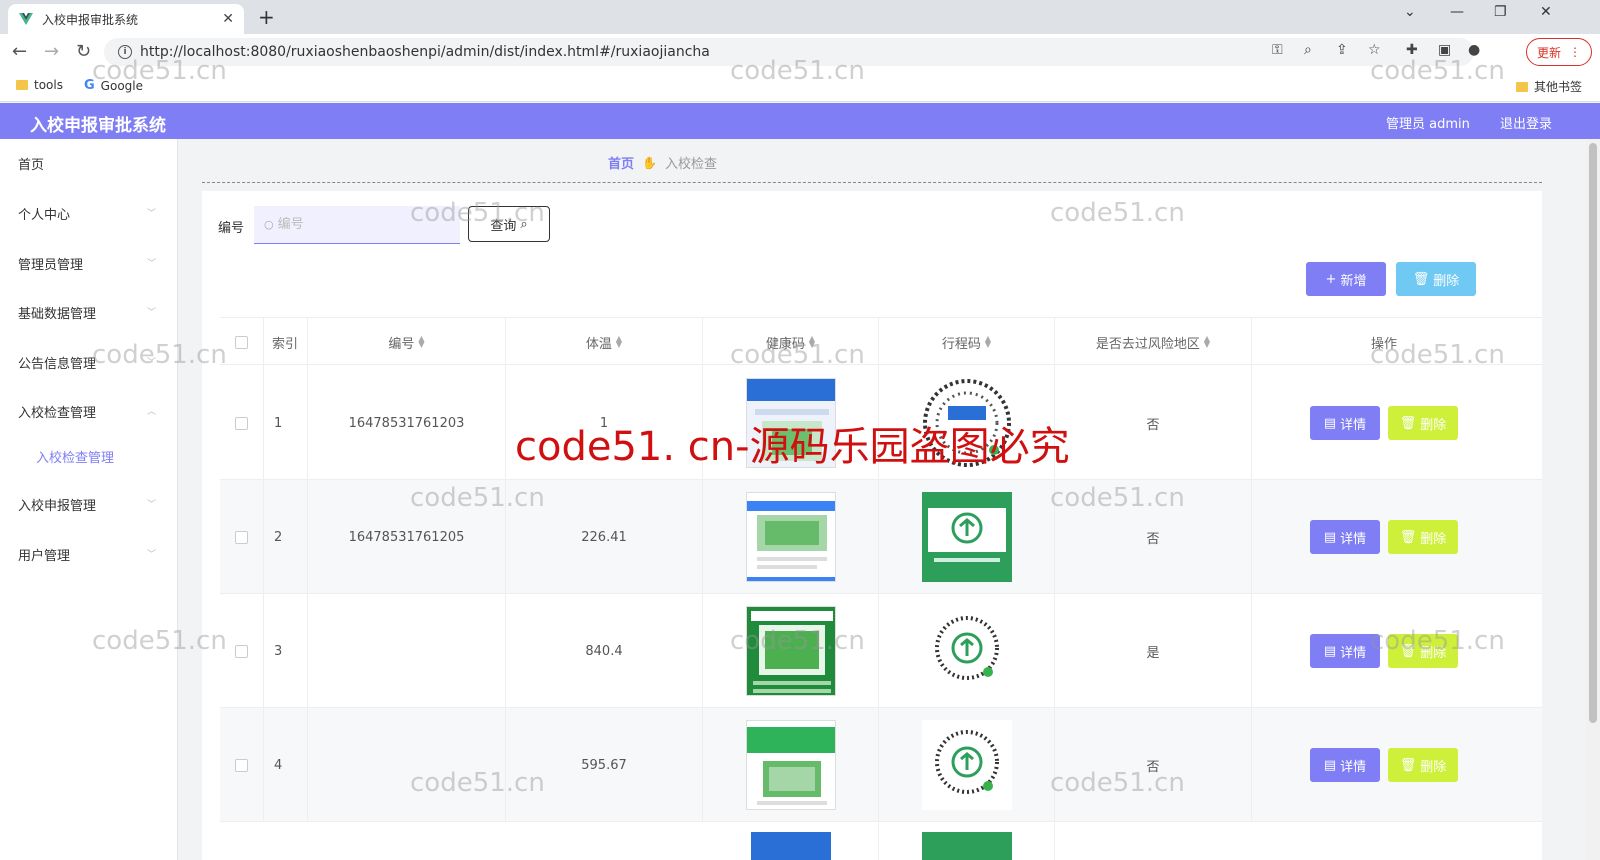  I want to click on minimize-icon: —, so click(1457, 12).